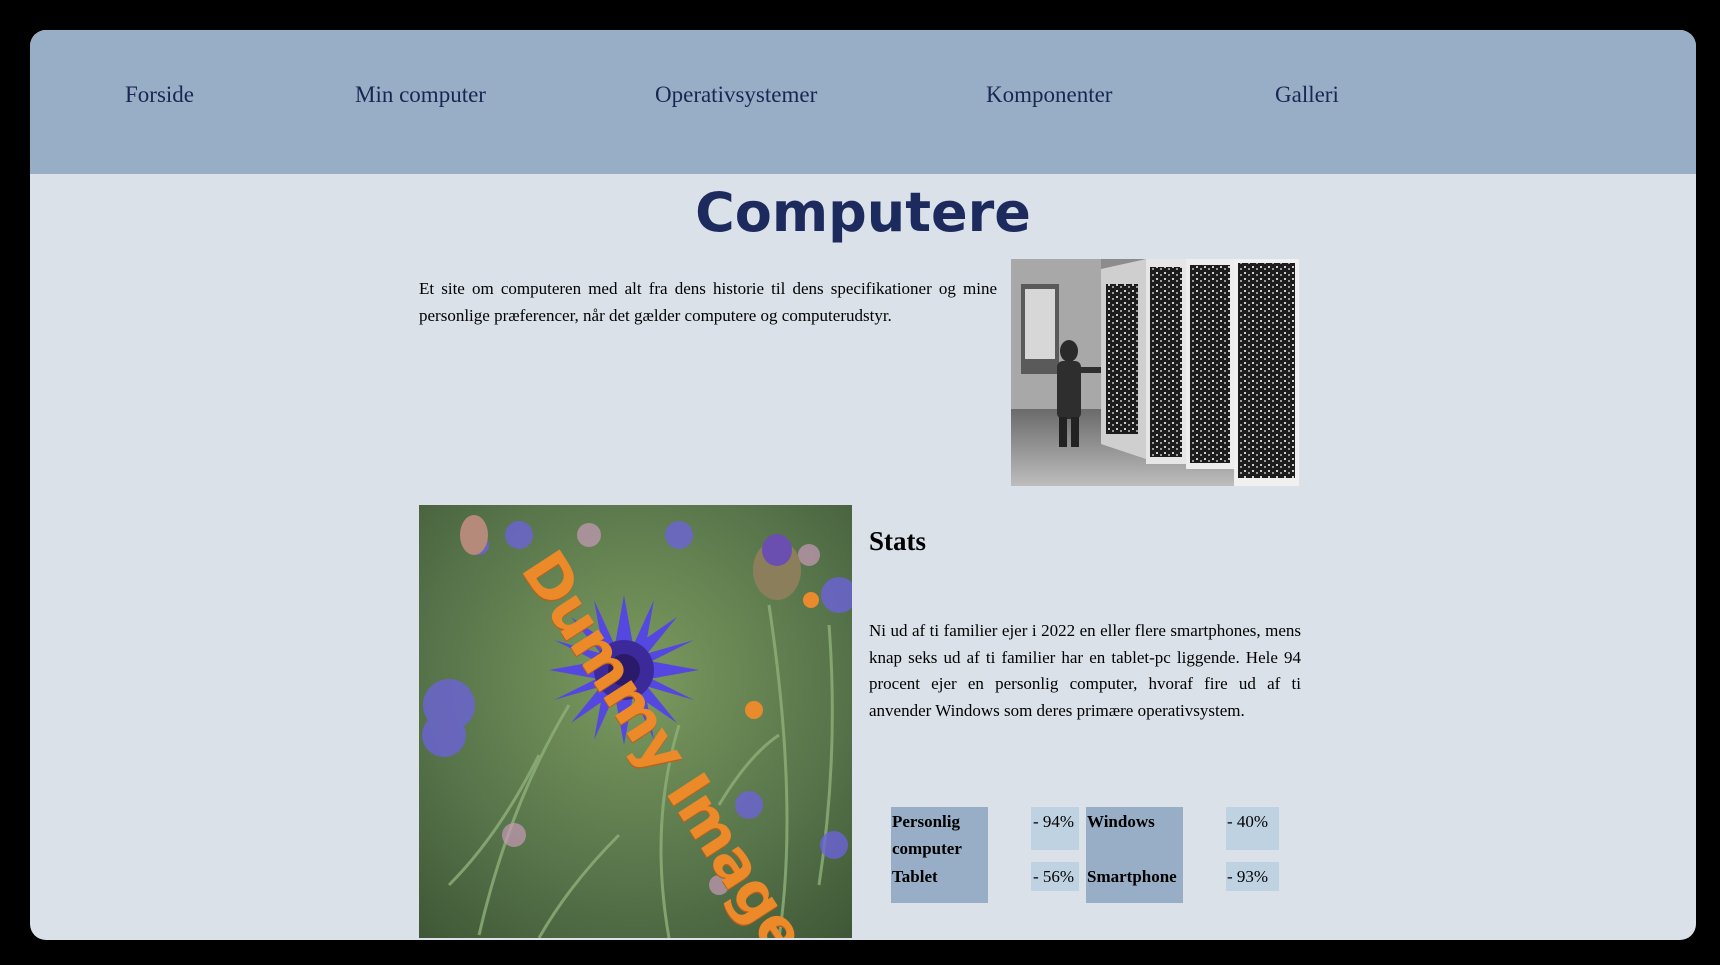  Describe the element at coordinates (1121, 821) in the screenshot. I see `stats-label-windows: Windows` at that location.